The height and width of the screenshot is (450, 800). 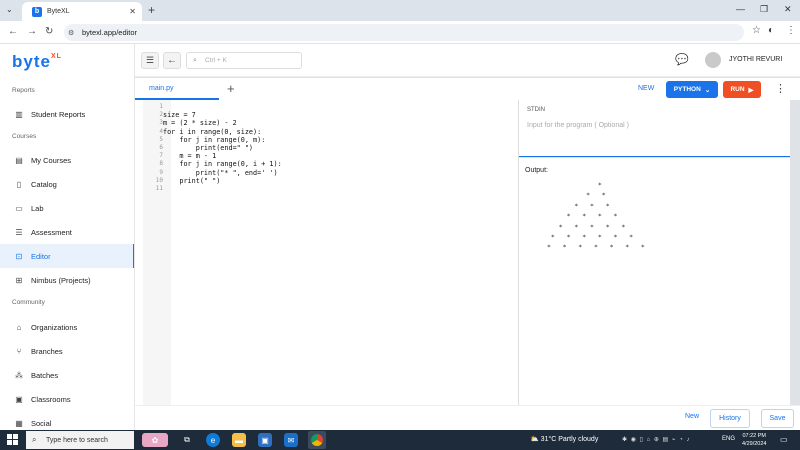 I want to click on line-number: 9, so click(x=161, y=172).